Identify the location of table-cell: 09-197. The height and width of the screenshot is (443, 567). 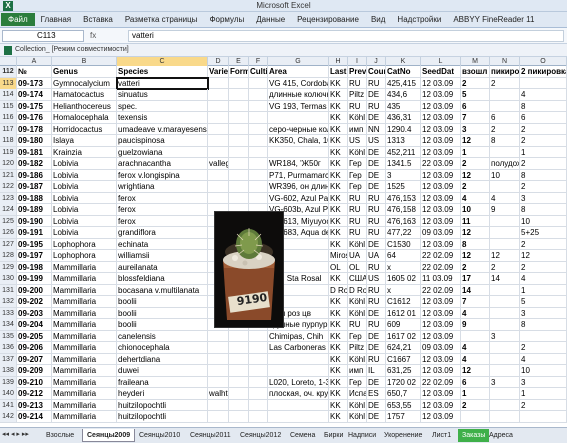
(34, 255).